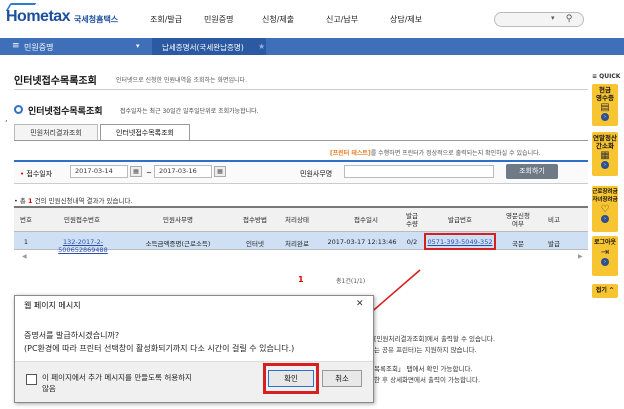 The width and height of the screenshot is (624, 409). What do you see at coordinates (605, 252) in the screenshot?
I see `logout-icon: ⇥` at bounding box center [605, 252].